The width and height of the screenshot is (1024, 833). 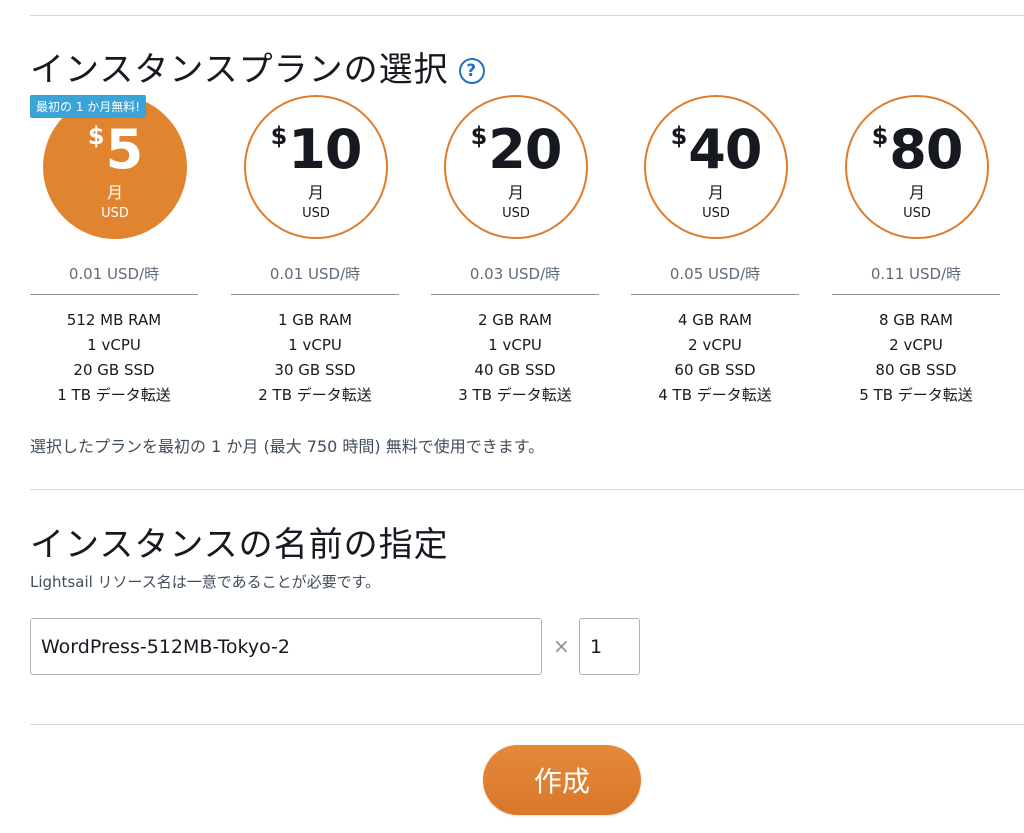 I want to click on instance-quantity-input, so click(x=609, y=646).